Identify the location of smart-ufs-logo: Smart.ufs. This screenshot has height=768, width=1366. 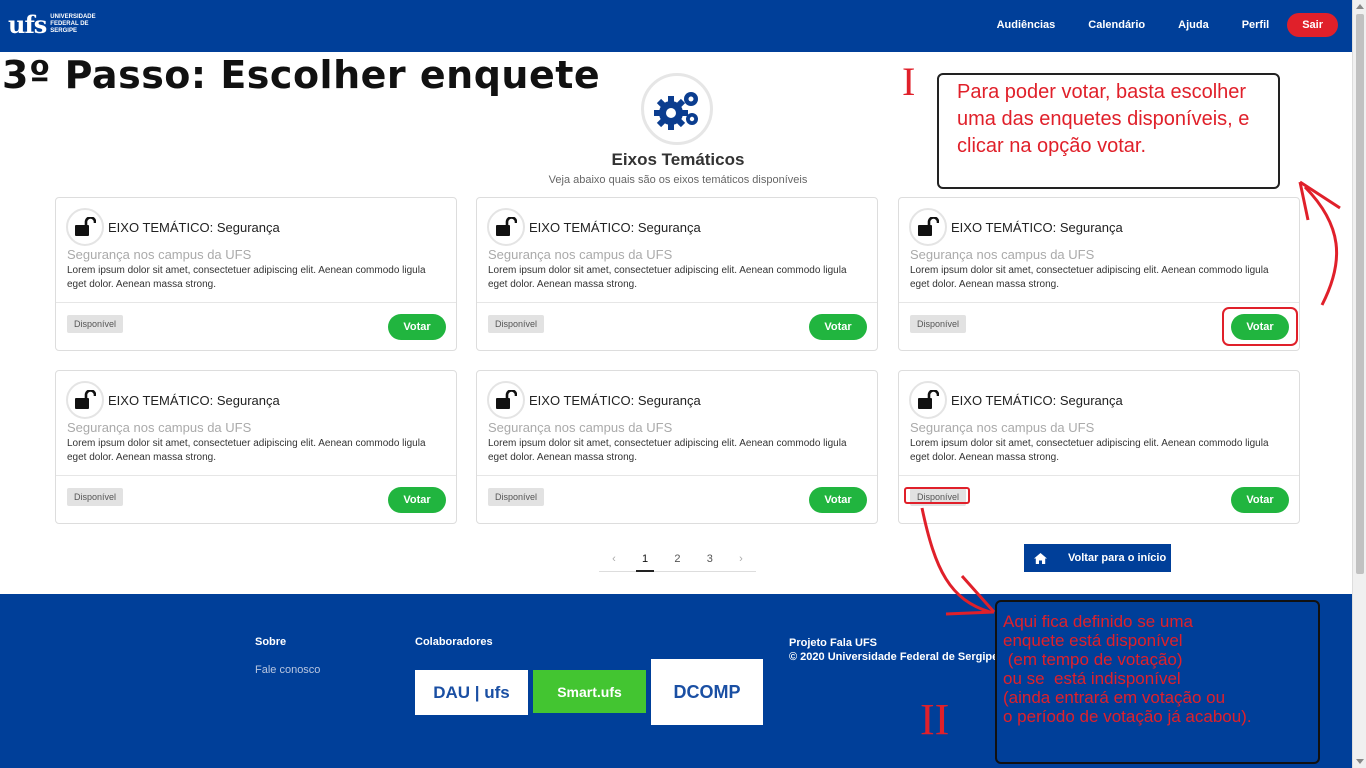
(589, 691).